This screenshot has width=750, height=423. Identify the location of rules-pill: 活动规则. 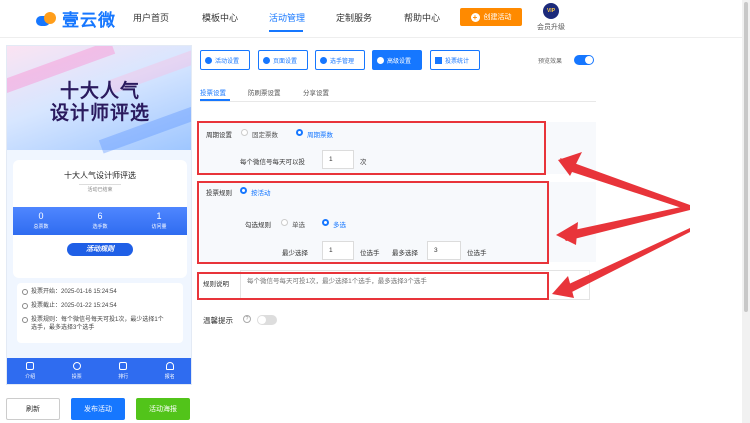
(100, 249).